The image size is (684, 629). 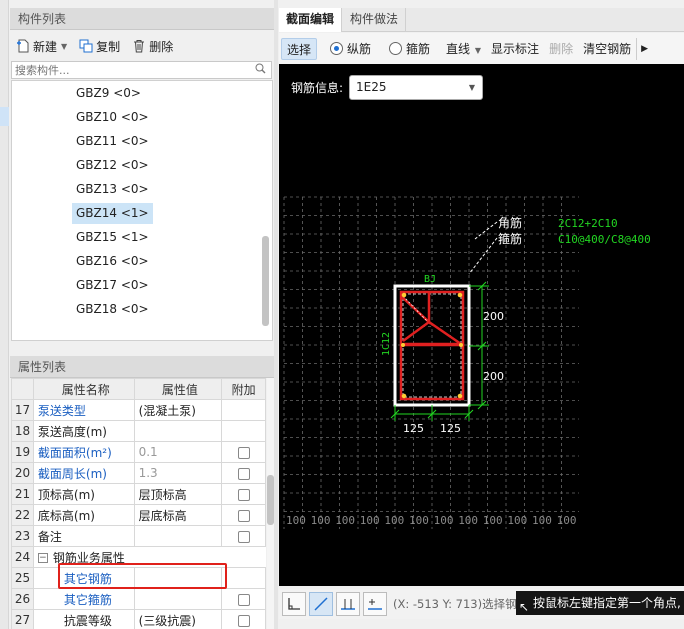 I want to click on properties-header-row: 属性名称 属性值 附加, so click(x=138, y=389).